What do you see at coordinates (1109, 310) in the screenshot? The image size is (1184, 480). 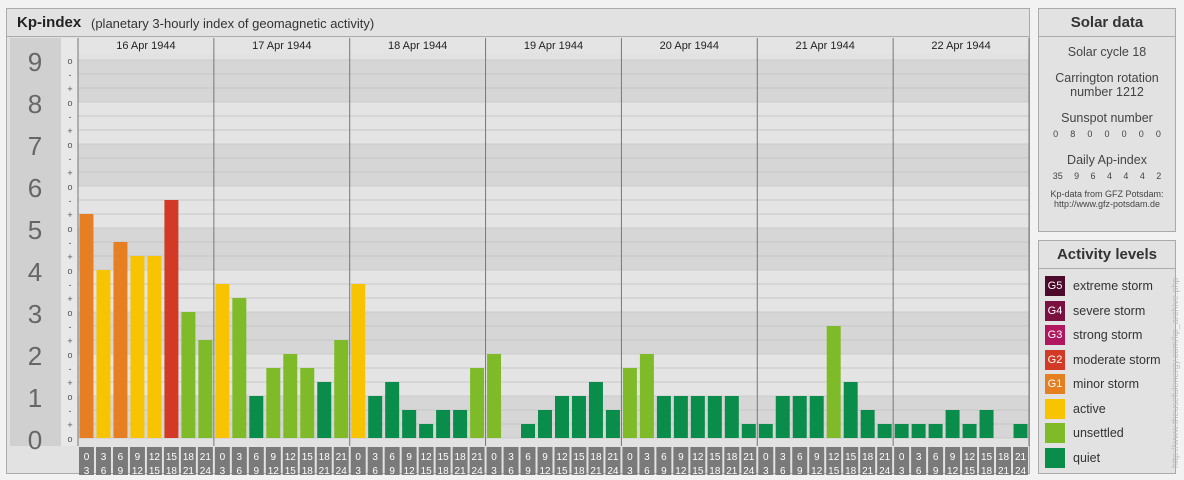 I see `activity-level-label: severe storm` at bounding box center [1109, 310].